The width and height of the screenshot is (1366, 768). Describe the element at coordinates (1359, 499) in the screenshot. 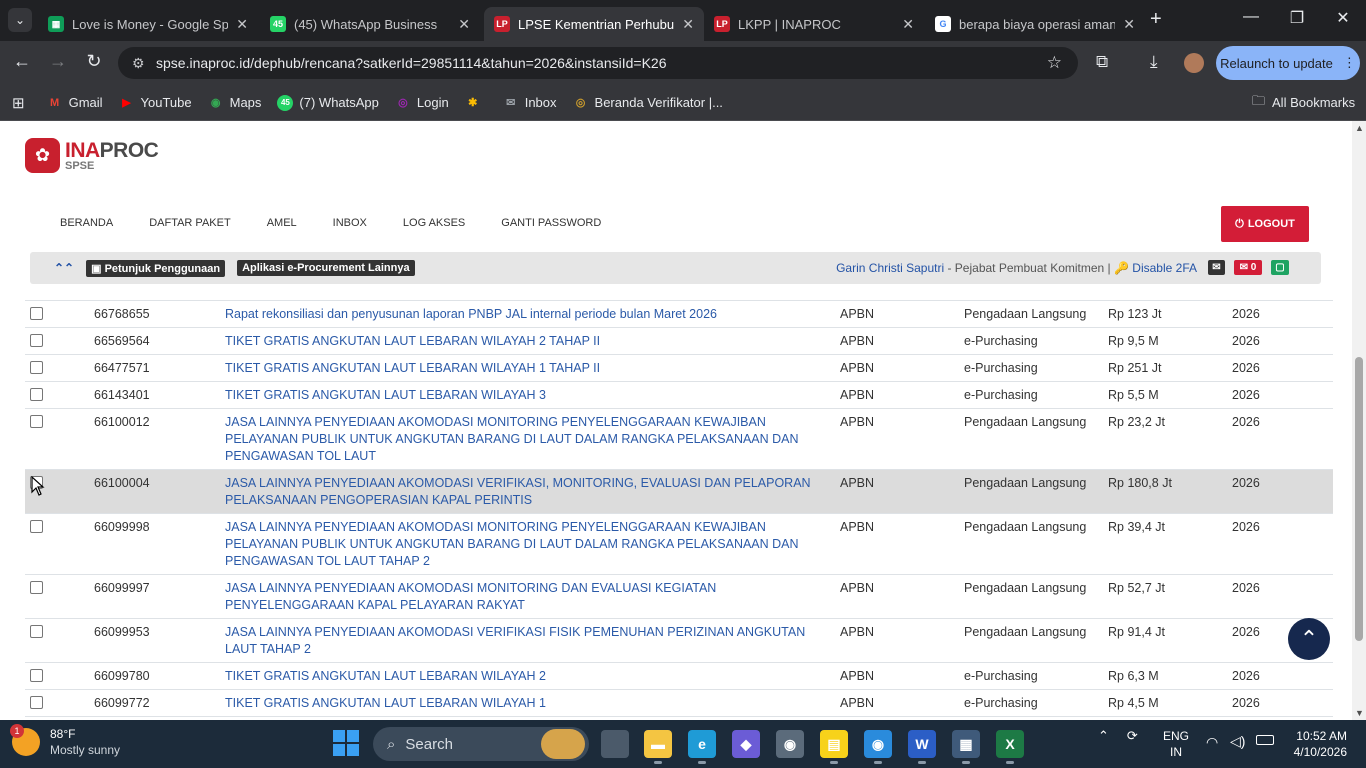

I see `scrollbar-thumb` at that location.